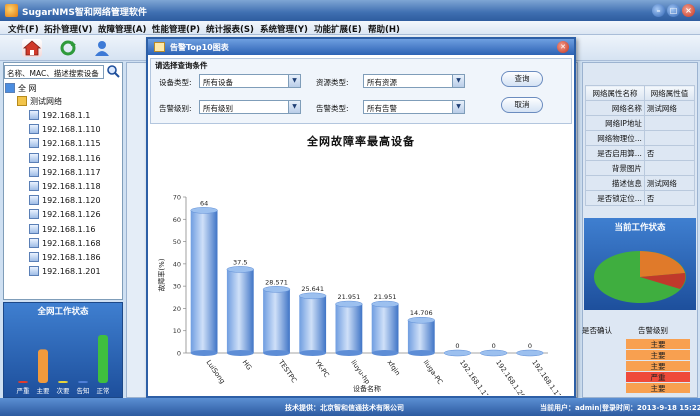 The height and width of the screenshot is (416, 700). What do you see at coordinates (65, 130) in the screenshot?
I see `tree-node: 192.168.1.110` at bounding box center [65, 130].